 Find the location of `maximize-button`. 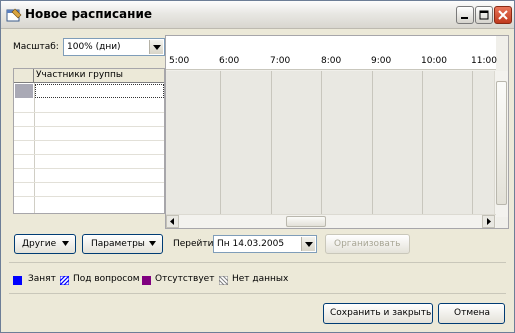

maximize-button is located at coordinates (484, 15).